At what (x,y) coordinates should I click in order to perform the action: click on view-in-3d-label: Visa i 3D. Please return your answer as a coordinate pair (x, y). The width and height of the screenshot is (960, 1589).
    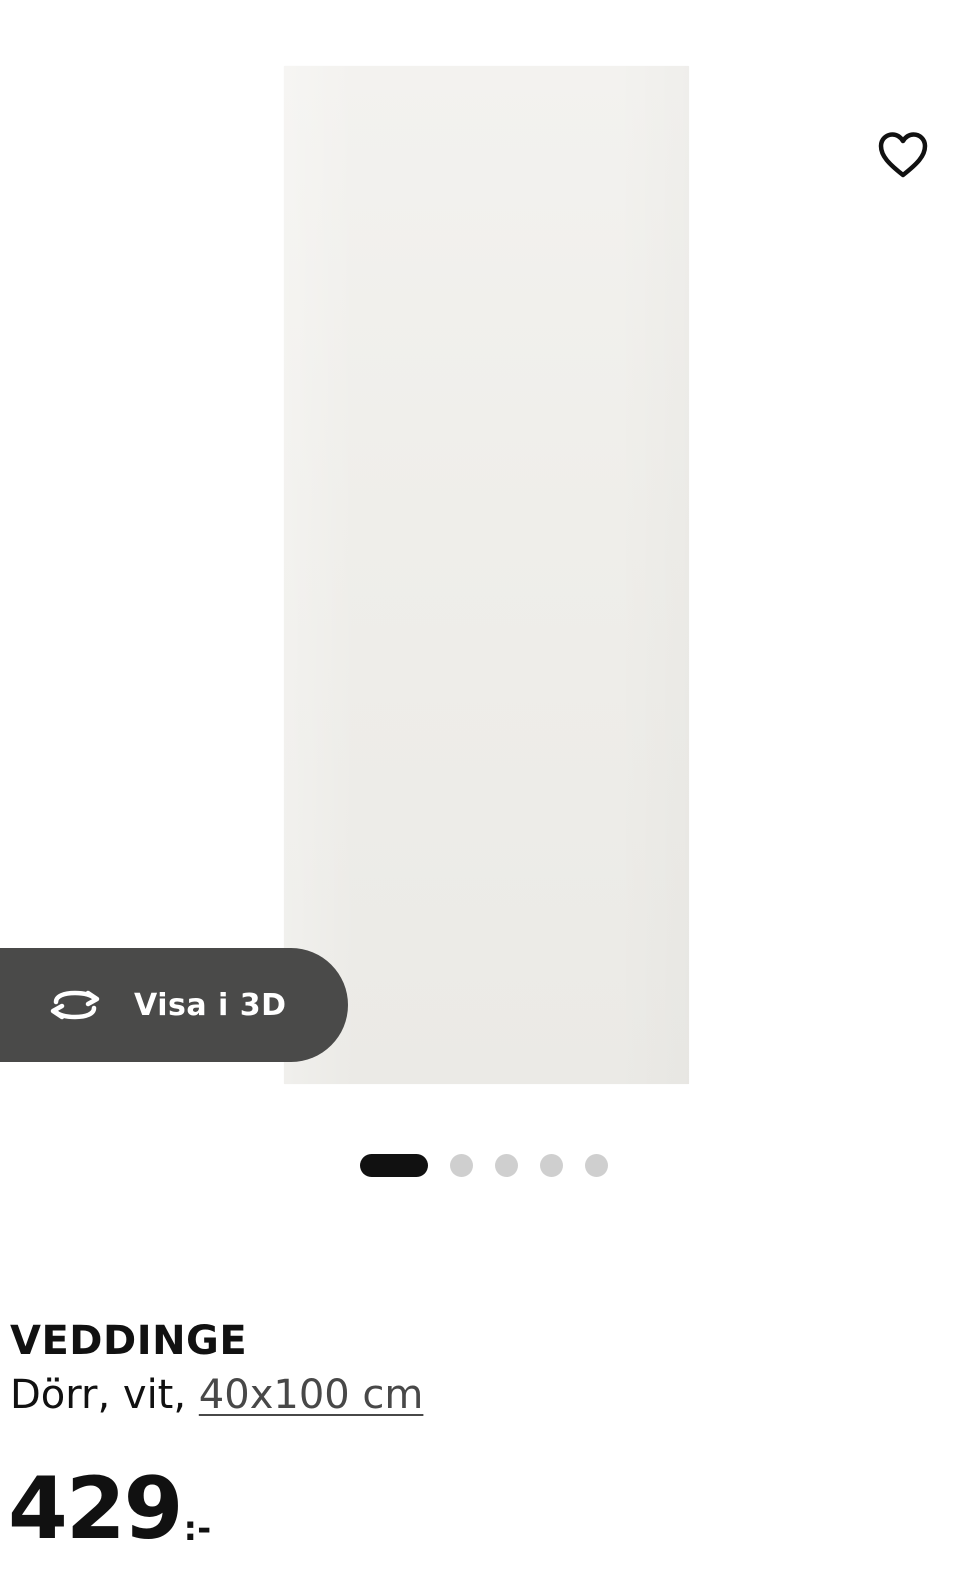
    Looking at the image, I should click on (210, 1005).